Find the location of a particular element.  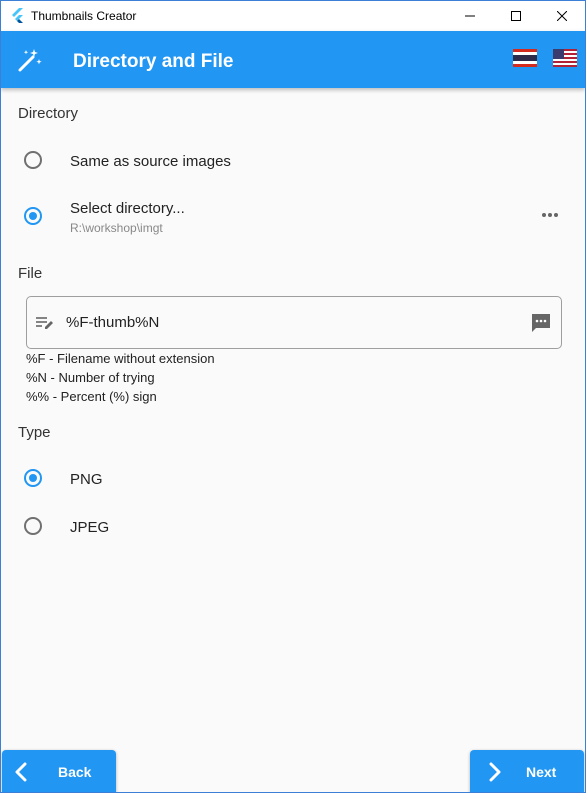

radio-same-as-source: Same as source images is located at coordinates (293, 160).